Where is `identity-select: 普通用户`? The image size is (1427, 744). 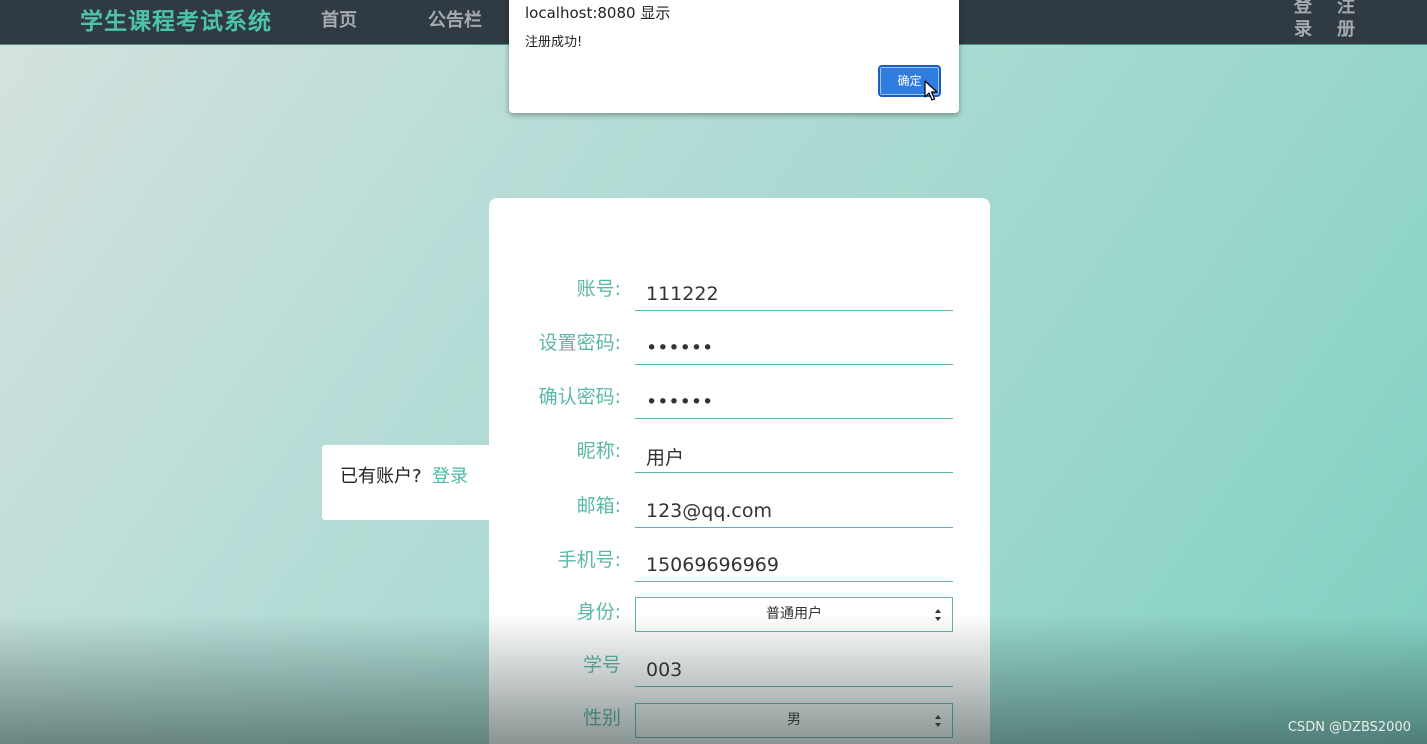
identity-select: 普通用户 is located at coordinates (794, 614).